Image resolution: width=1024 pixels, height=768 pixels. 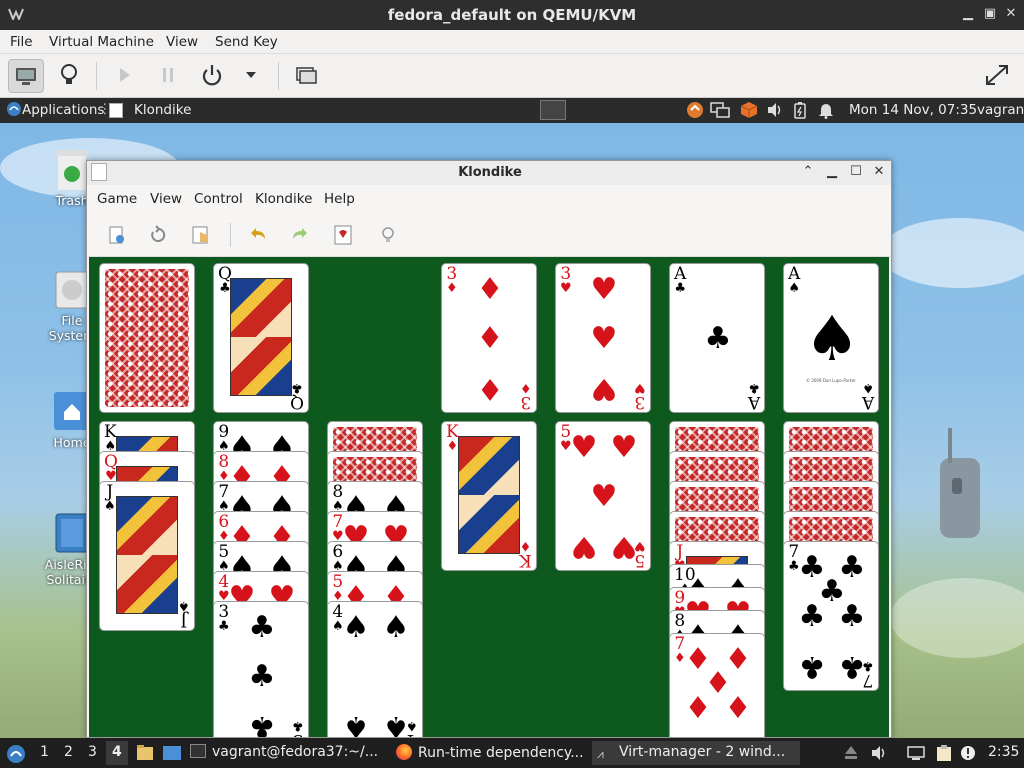 I want to click on window-preview-icon, so click(x=553, y=110).